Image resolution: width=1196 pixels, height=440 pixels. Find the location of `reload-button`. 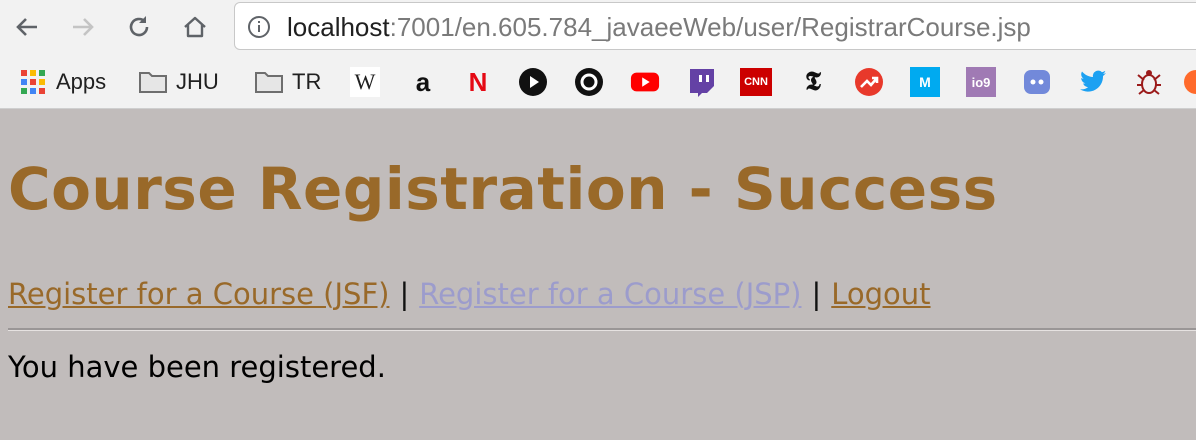

reload-button is located at coordinates (139, 27).